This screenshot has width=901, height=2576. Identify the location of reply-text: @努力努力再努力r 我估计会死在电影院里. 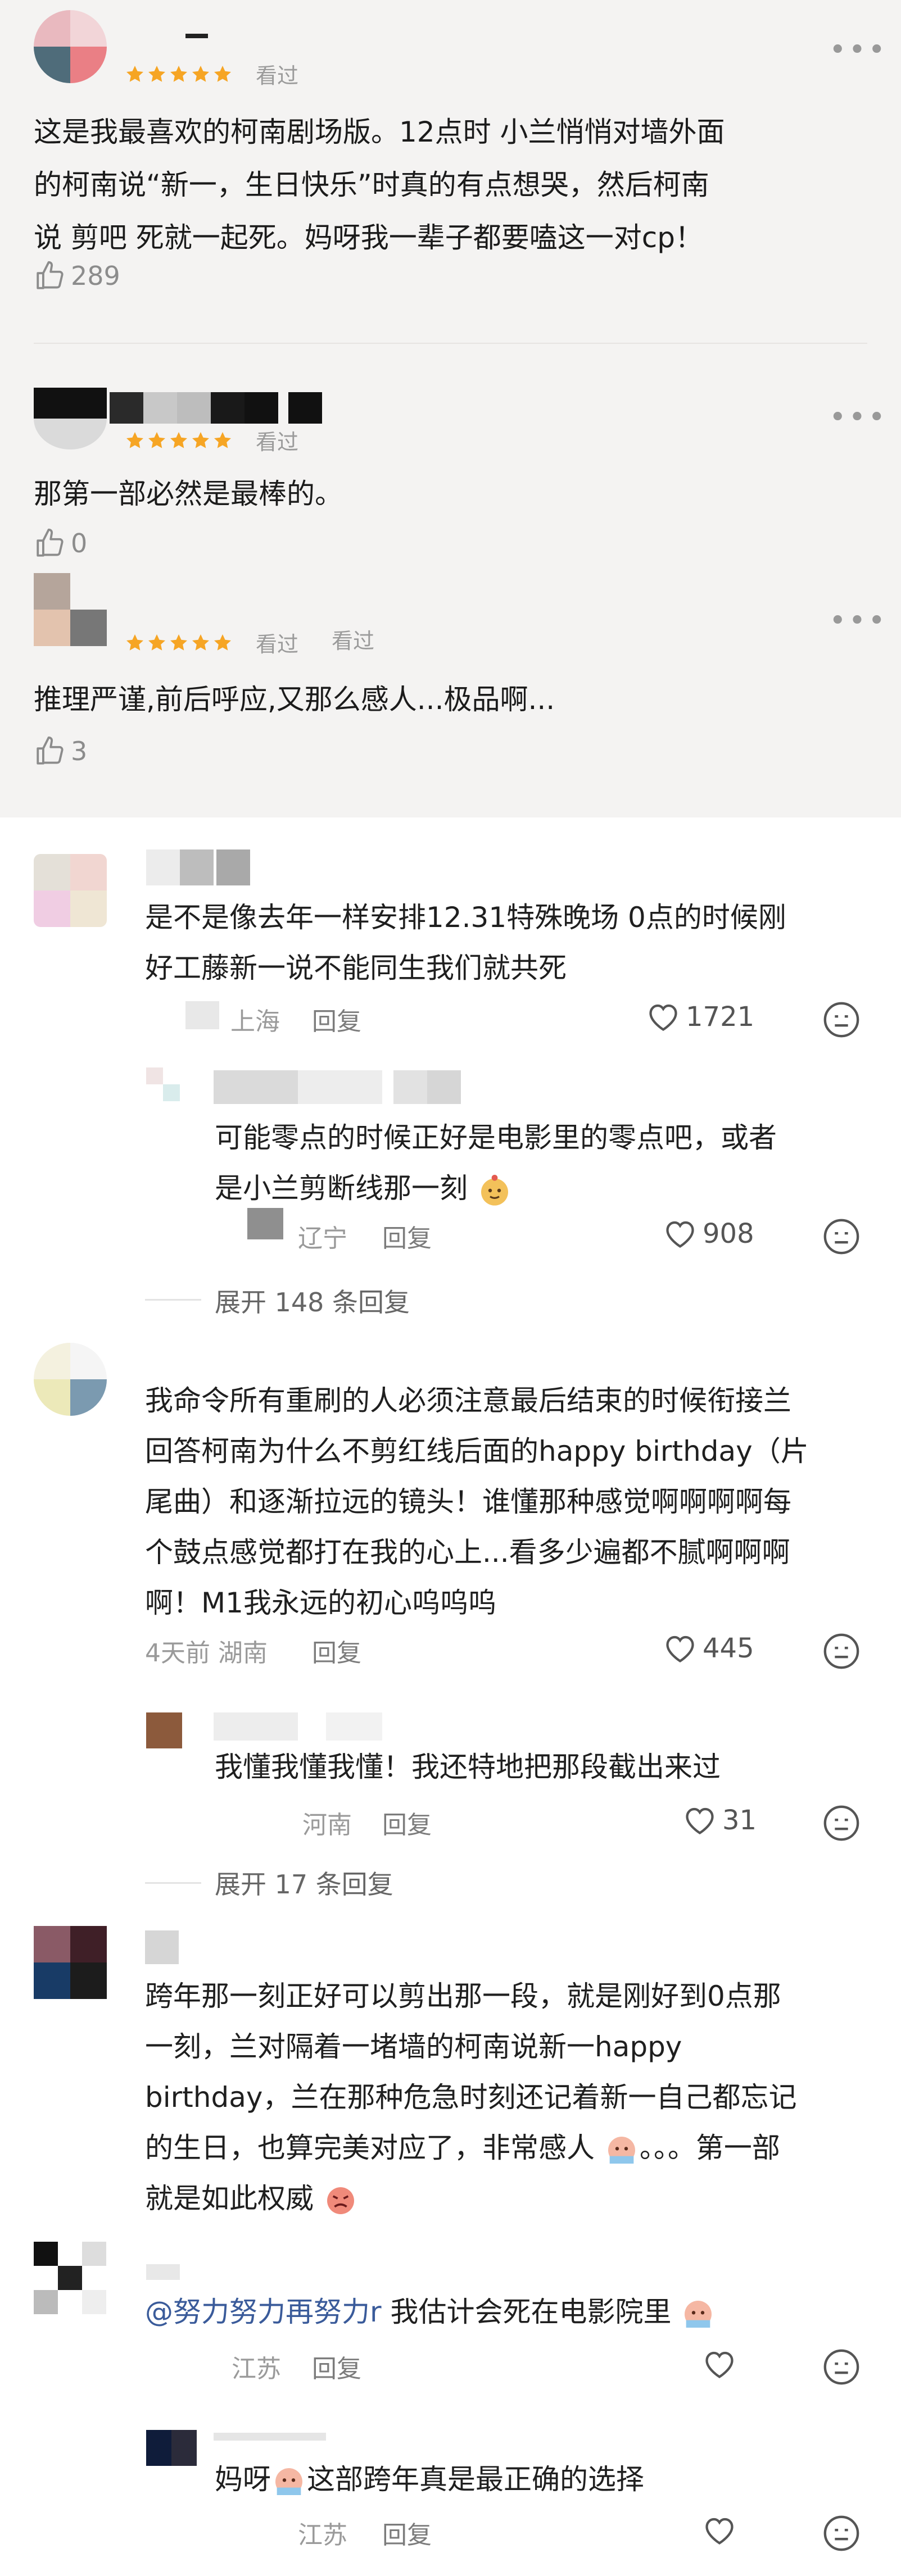
(510, 2312).